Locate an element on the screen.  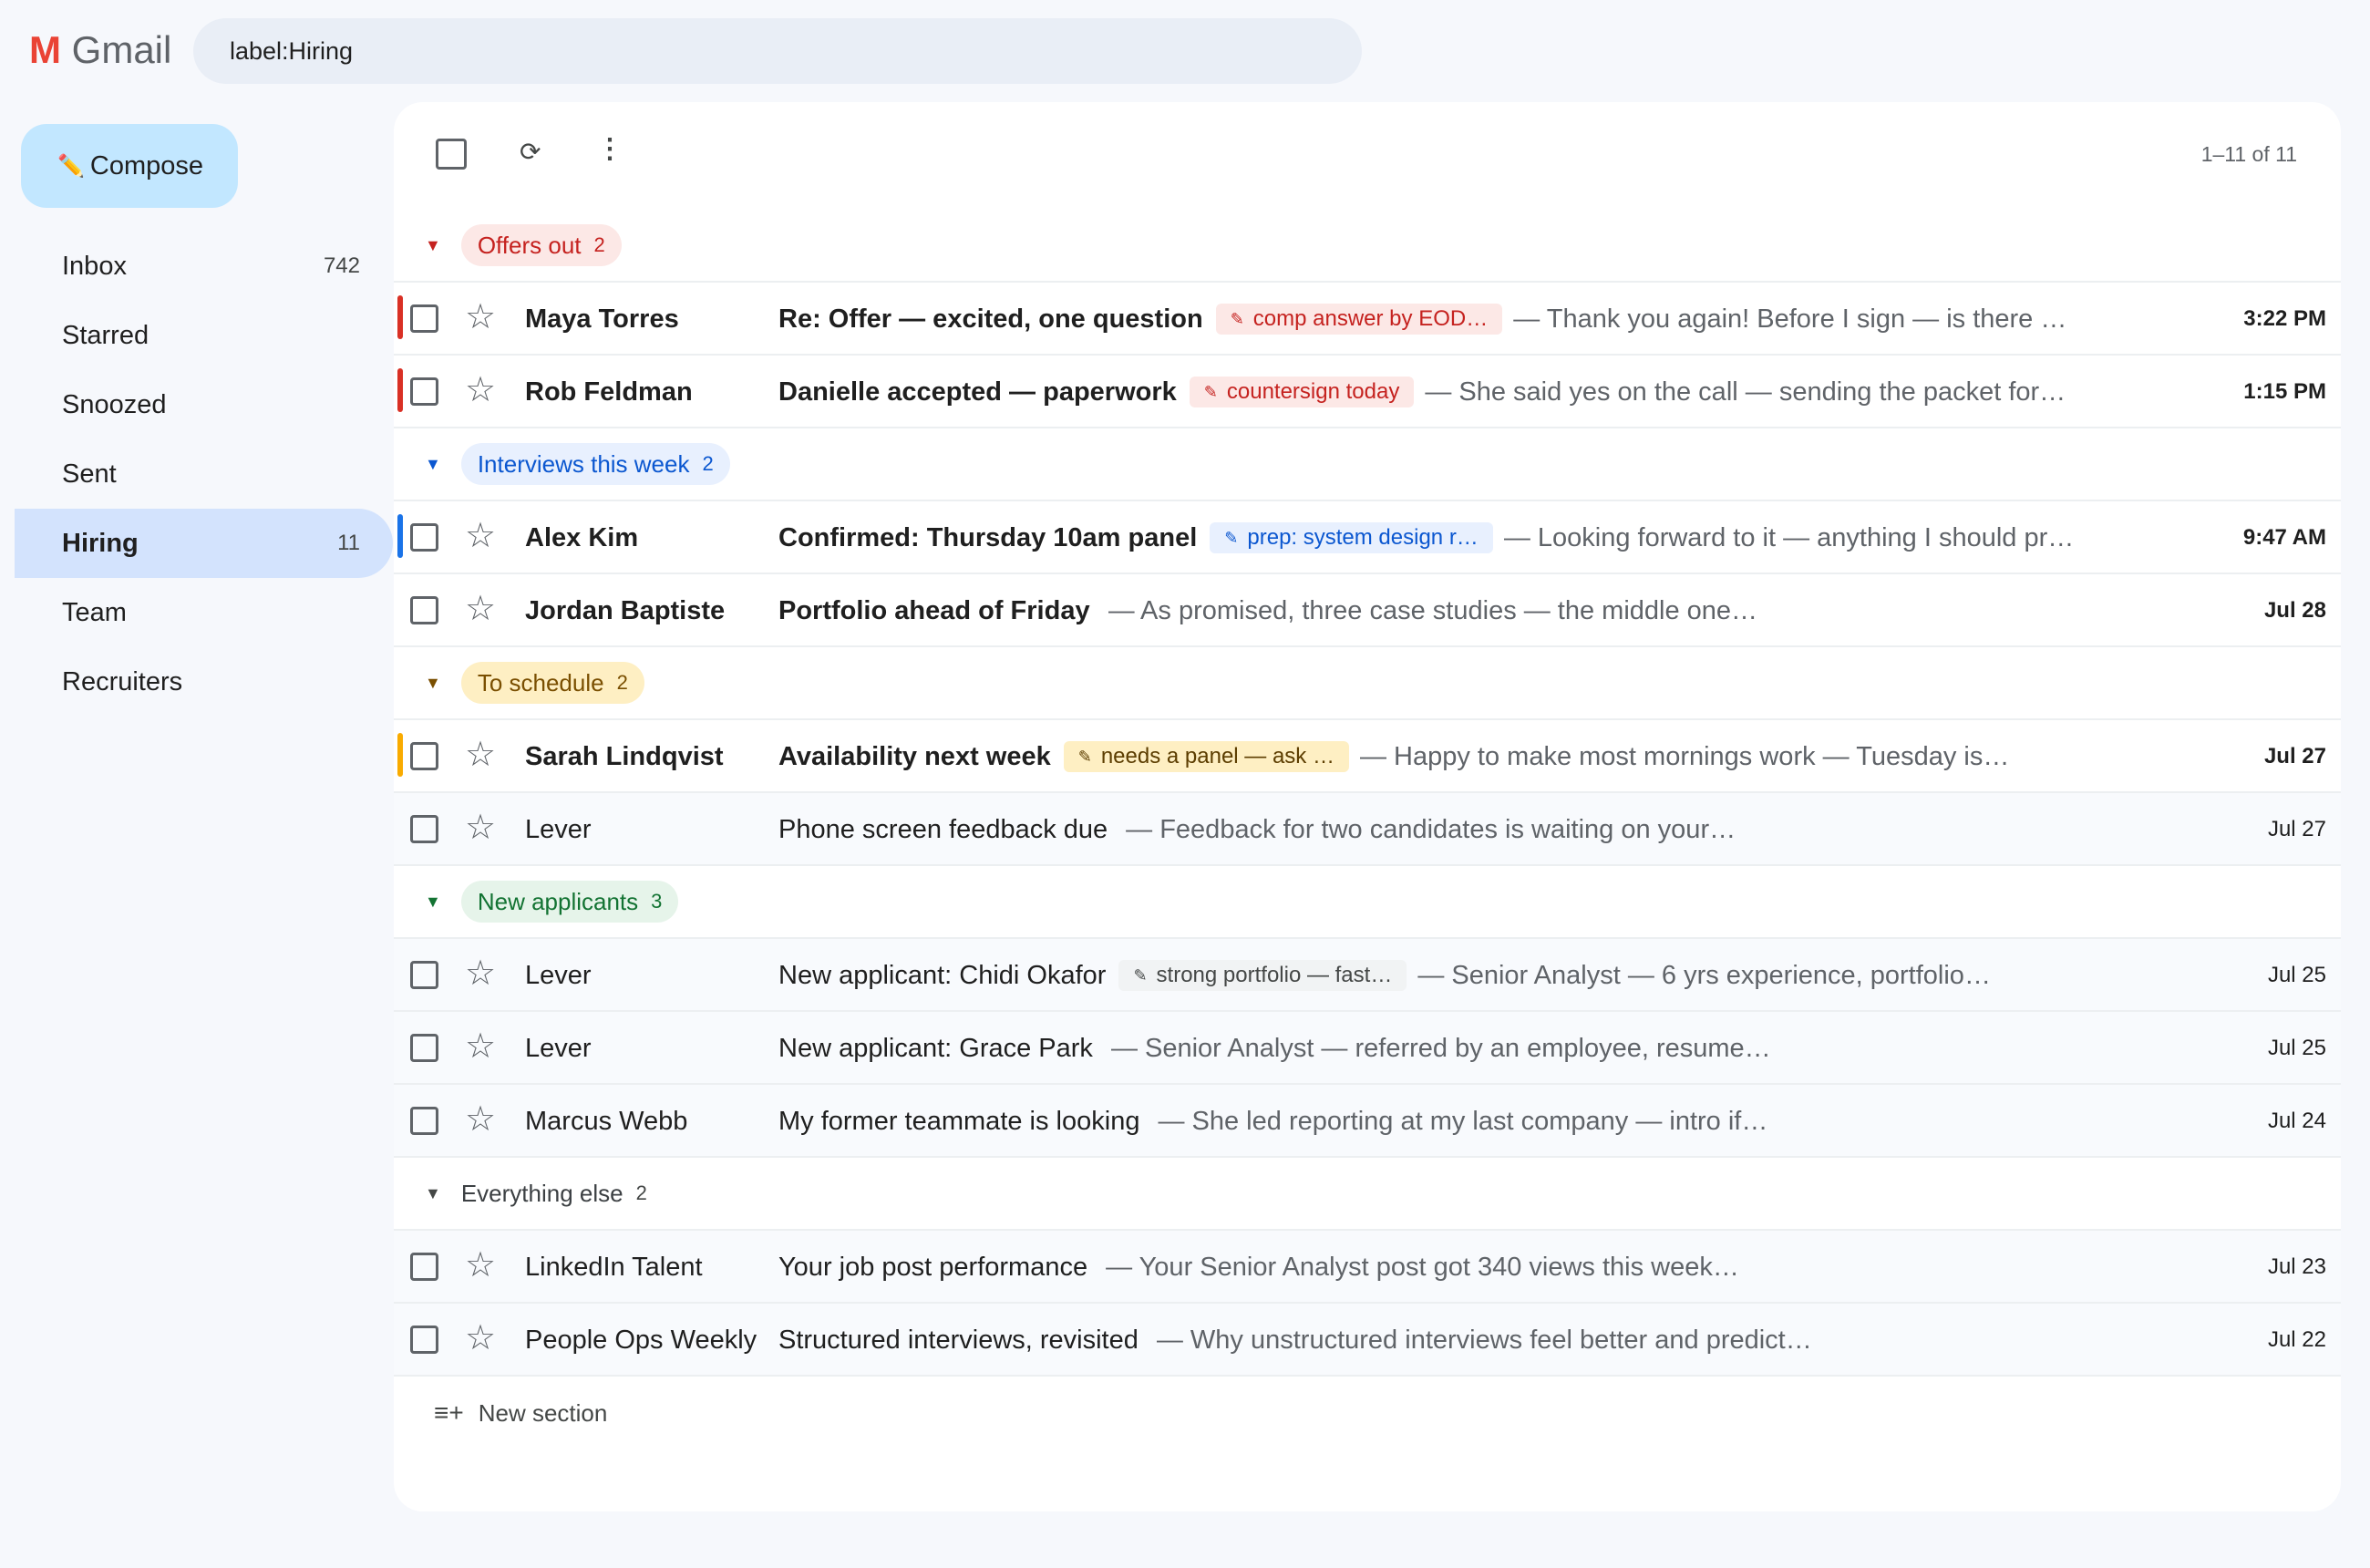
sidebar-item-sent: Sent is located at coordinates (204, 474).